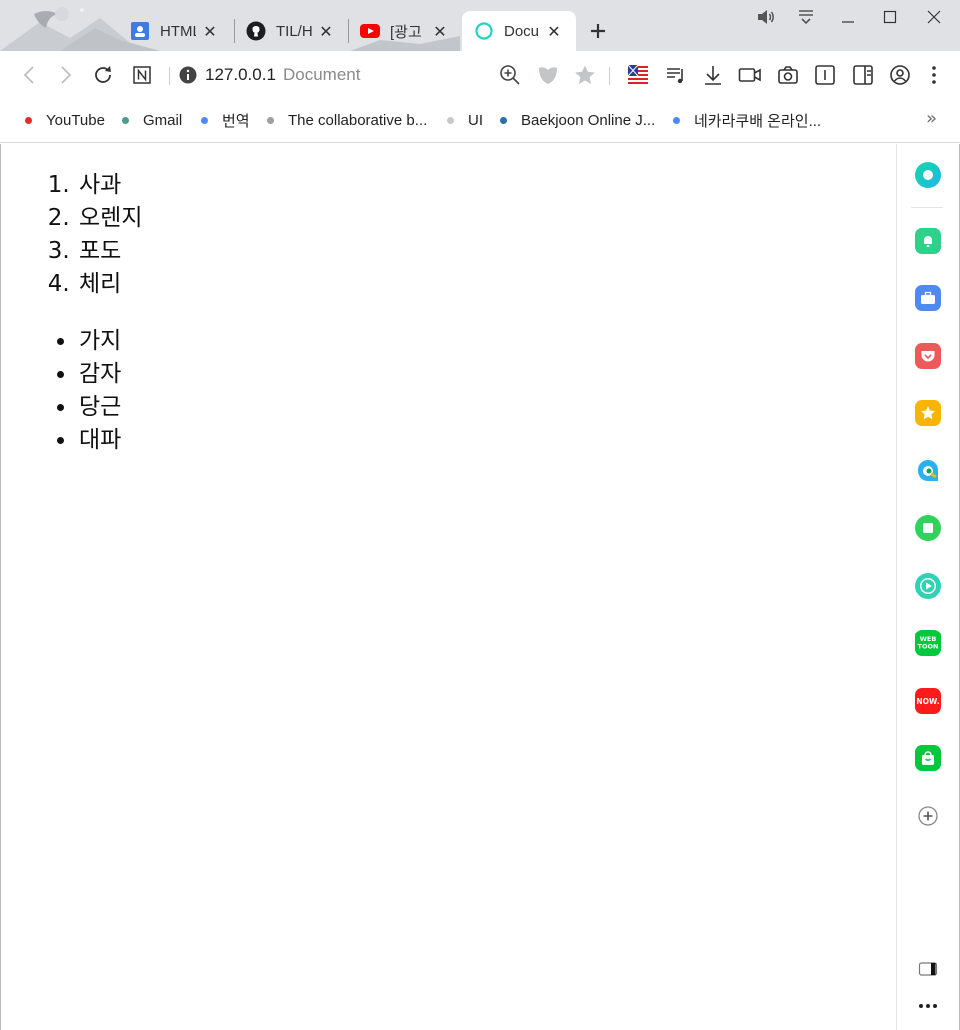  I want to click on fruit-ordered-list: 사과 오렌지 포도 체리, so click(471, 235).